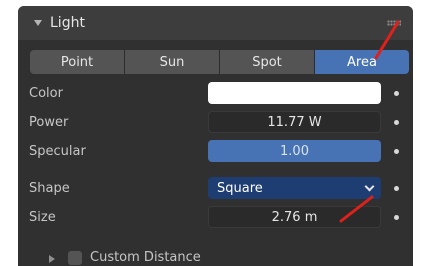 The height and width of the screenshot is (266, 425). What do you see at coordinates (396, 93) in the screenshot?
I see `color-keyframe-dot` at bounding box center [396, 93].